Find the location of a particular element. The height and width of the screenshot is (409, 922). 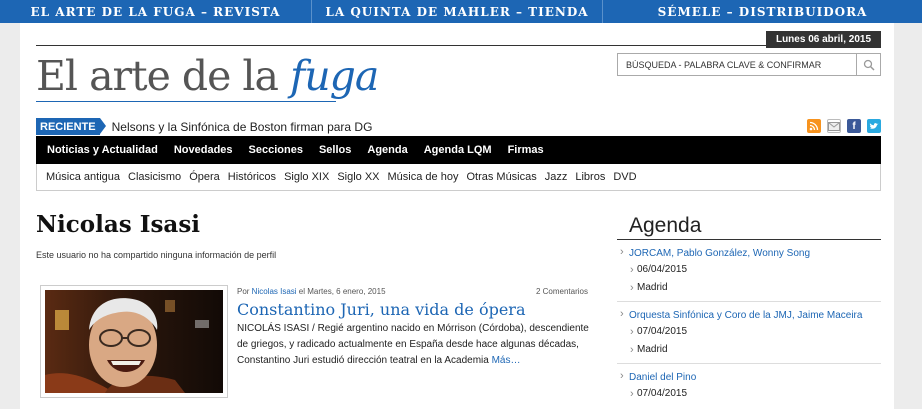

site-logo: El arte de la fuga is located at coordinates (207, 76).